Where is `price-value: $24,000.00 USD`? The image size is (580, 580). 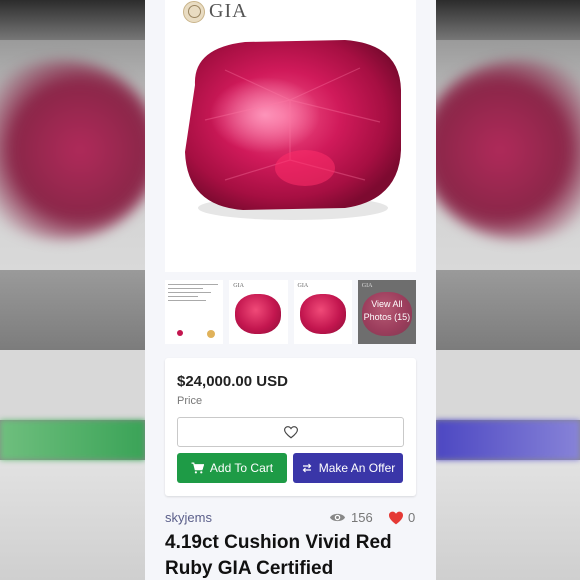
price-value: $24,000.00 USD is located at coordinates (232, 381).